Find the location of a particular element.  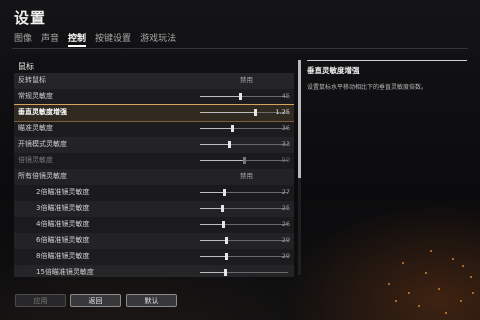

tab-divider is located at coordinates (240, 48).